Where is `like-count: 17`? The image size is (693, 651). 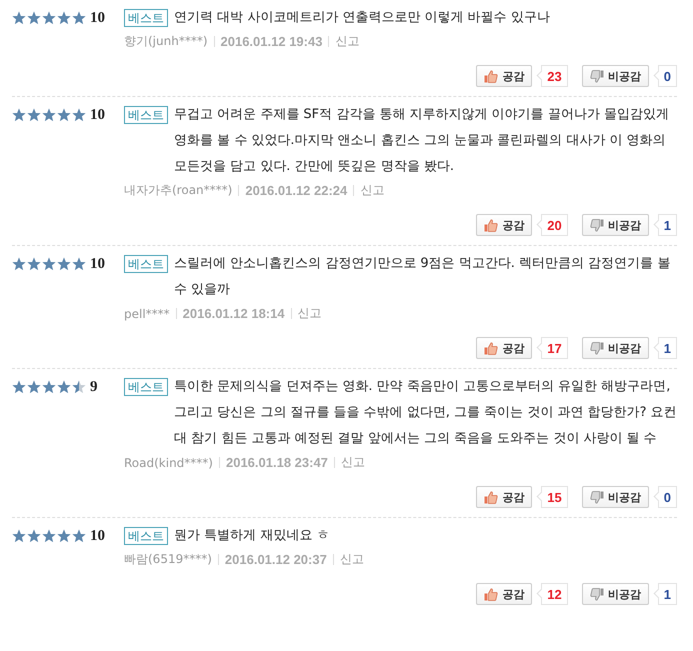 like-count: 17 is located at coordinates (552, 348).